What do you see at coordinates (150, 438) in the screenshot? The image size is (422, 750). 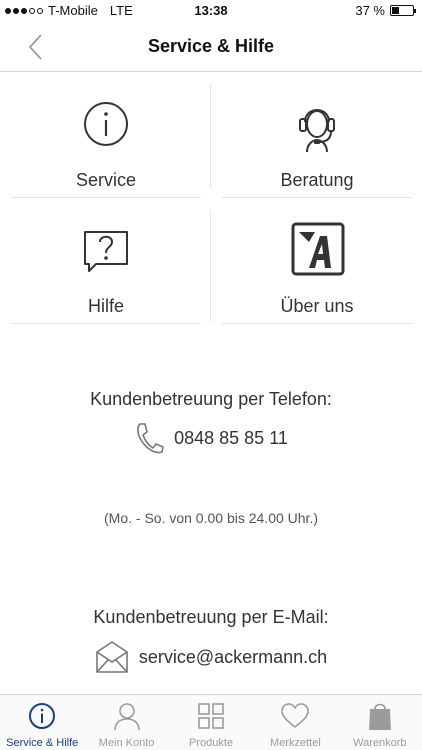 I see `phone-icon` at bounding box center [150, 438].